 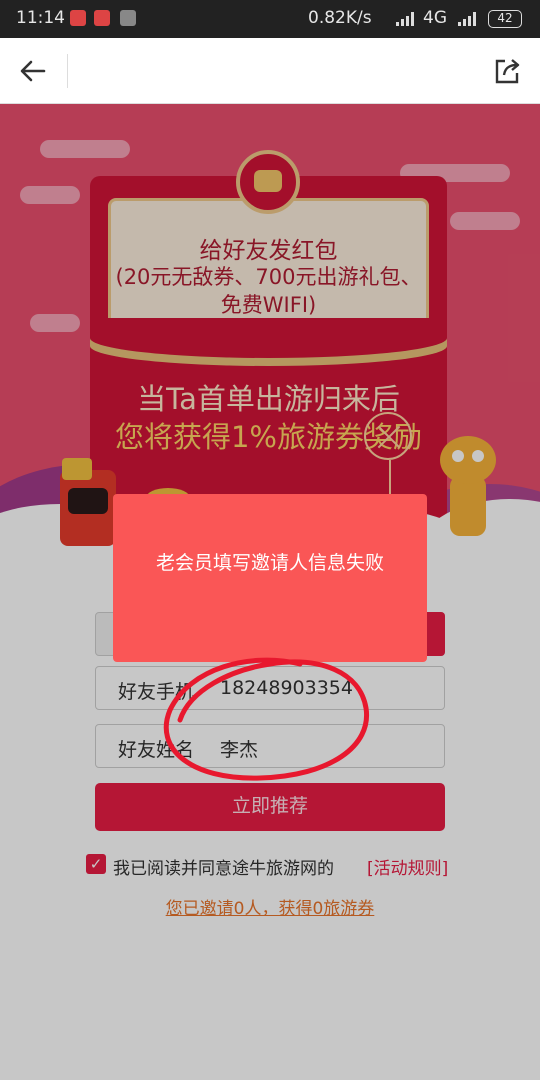 What do you see at coordinates (435, 18) in the screenshot?
I see `network-type: 4G` at bounding box center [435, 18].